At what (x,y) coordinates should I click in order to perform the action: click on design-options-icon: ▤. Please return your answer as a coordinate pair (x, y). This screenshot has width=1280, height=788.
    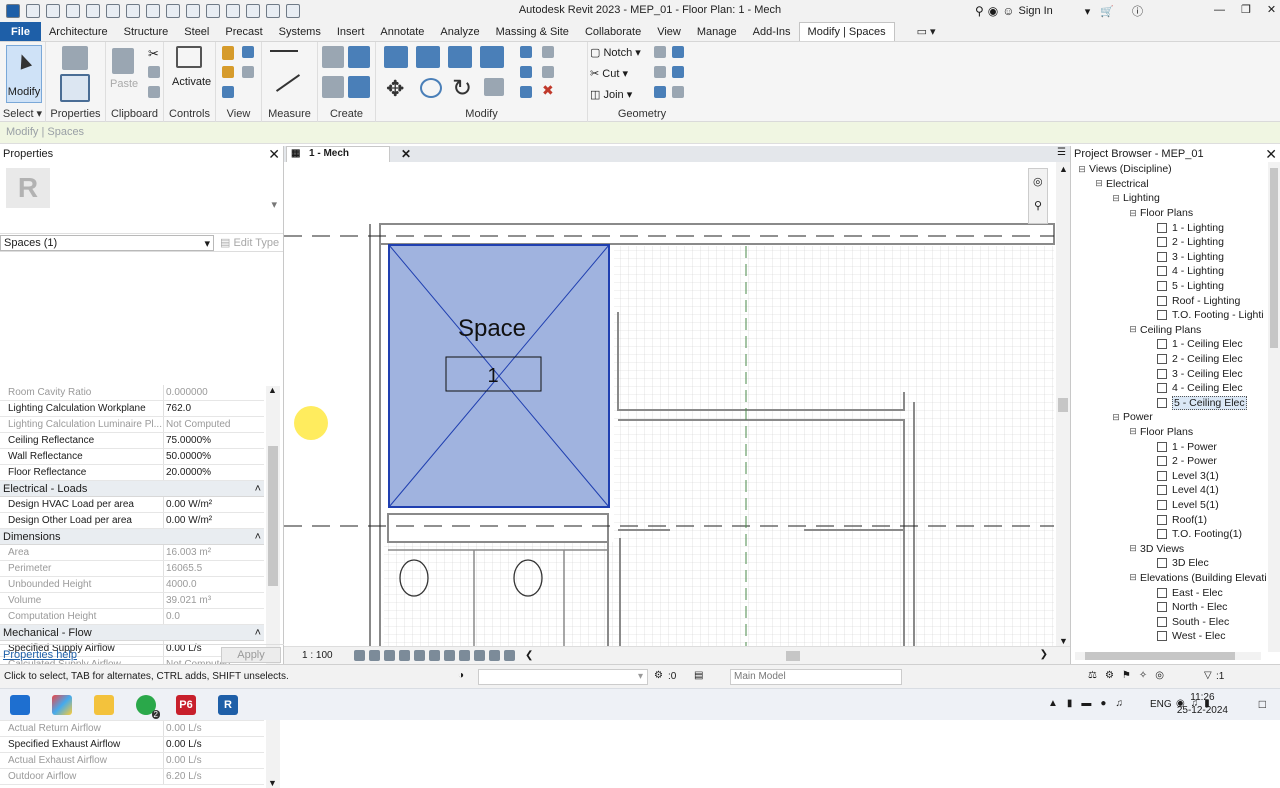
    Looking at the image, I should click on (698, 675).